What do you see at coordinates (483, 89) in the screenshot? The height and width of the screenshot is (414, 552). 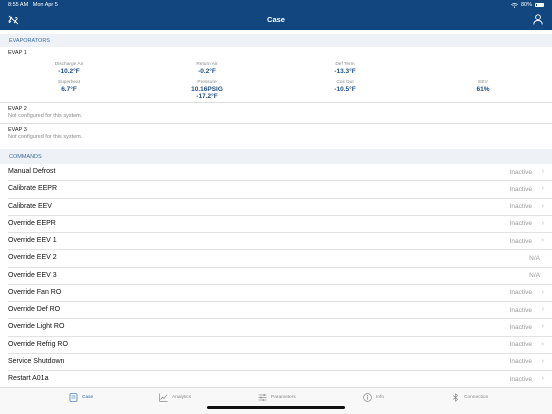 I see `metric-value: 61%` at bounding box center [483, 89].